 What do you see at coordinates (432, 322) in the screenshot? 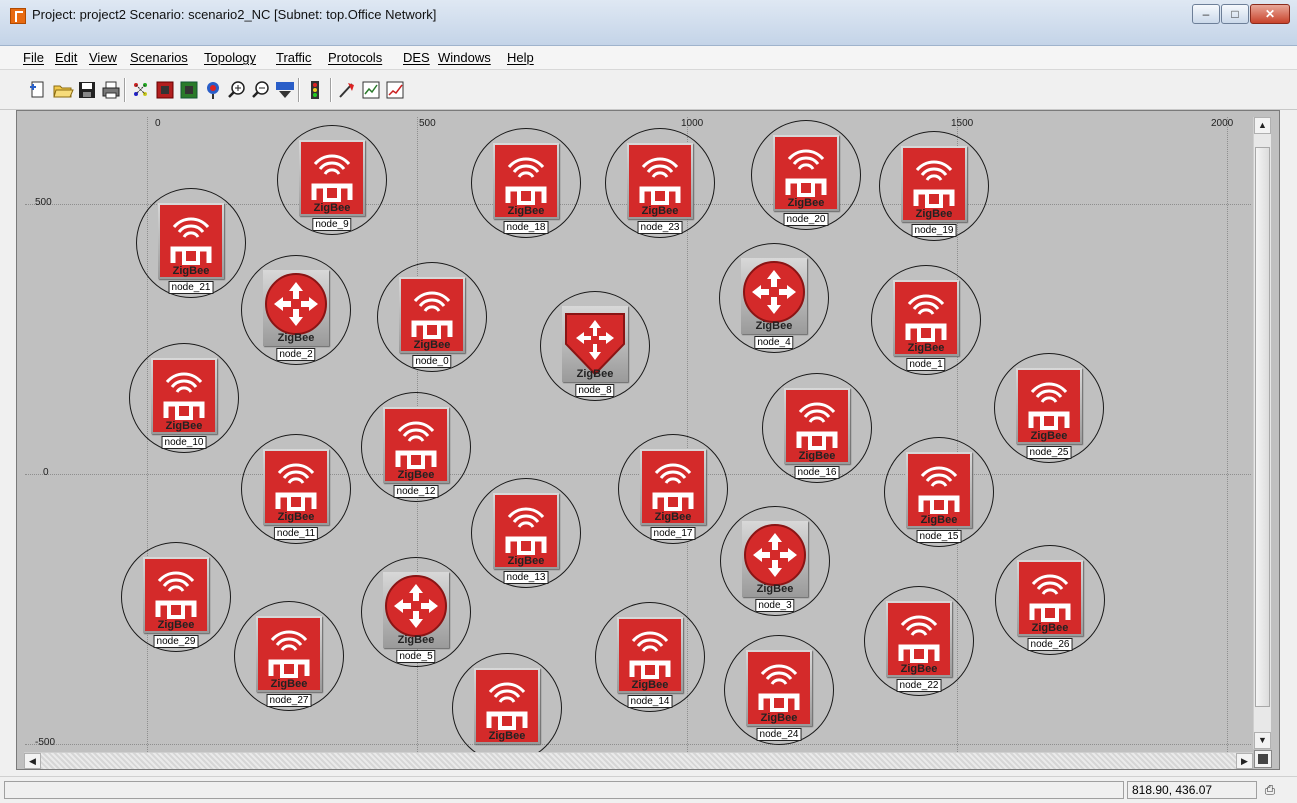
I see `zigbee-node: ZigBee node_0` at bounding box center [432, 322].